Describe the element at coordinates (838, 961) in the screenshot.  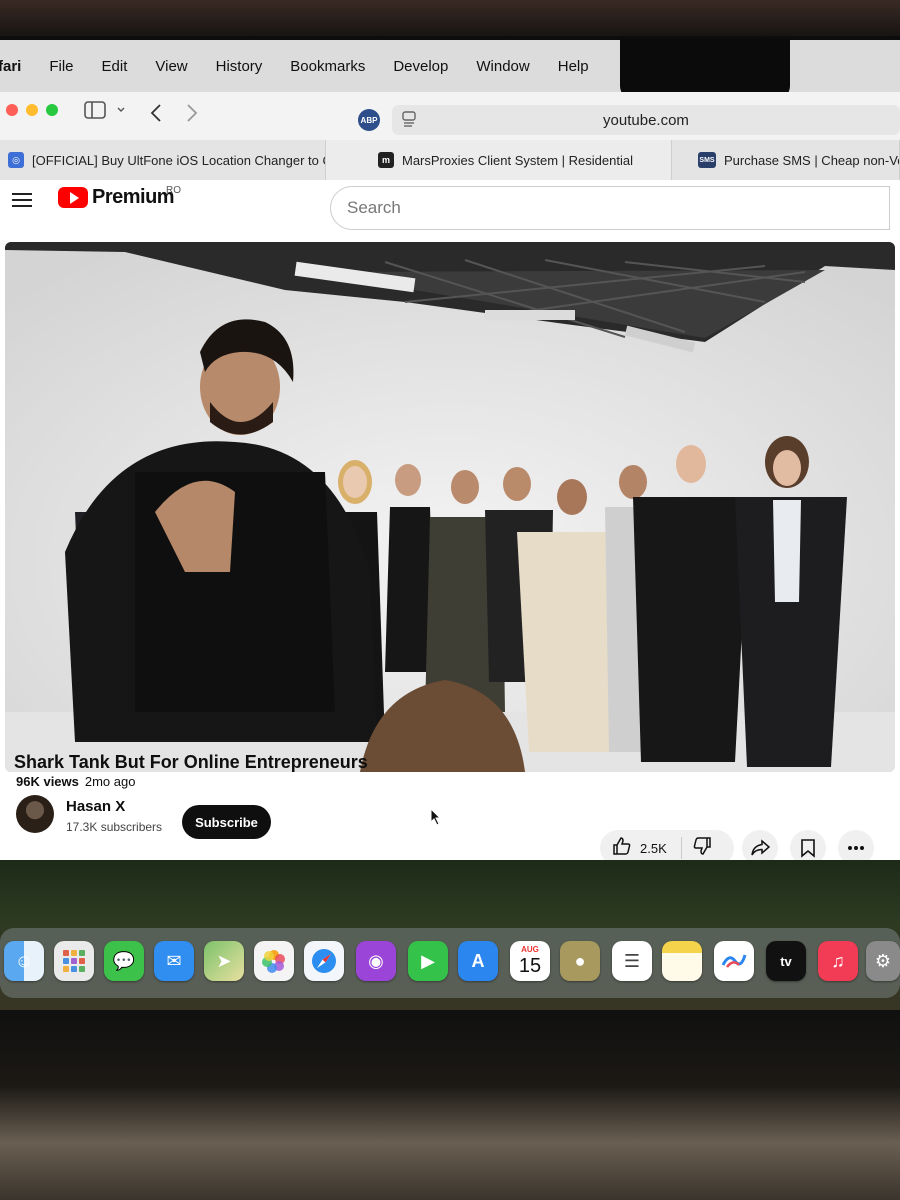
I see `music-icon: ♫` at that location.